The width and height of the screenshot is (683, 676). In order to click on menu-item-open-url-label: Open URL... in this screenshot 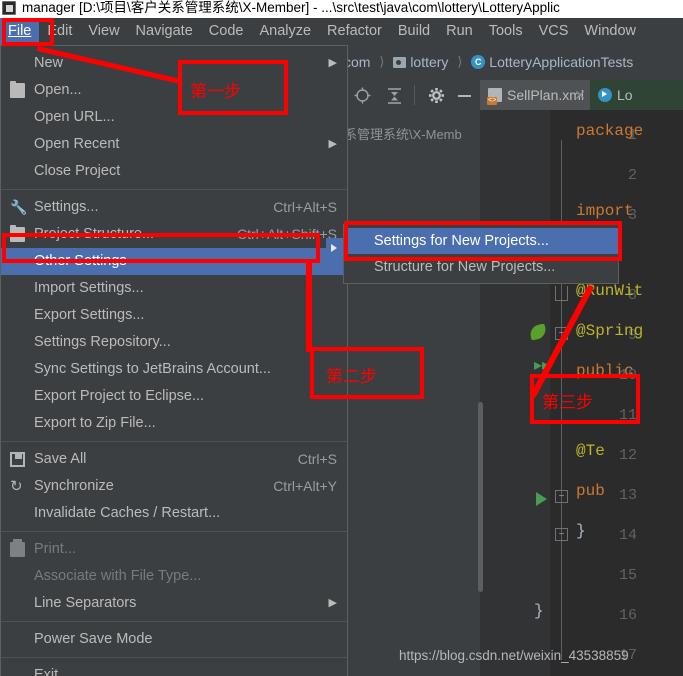, I will do `click(74, 117)`.